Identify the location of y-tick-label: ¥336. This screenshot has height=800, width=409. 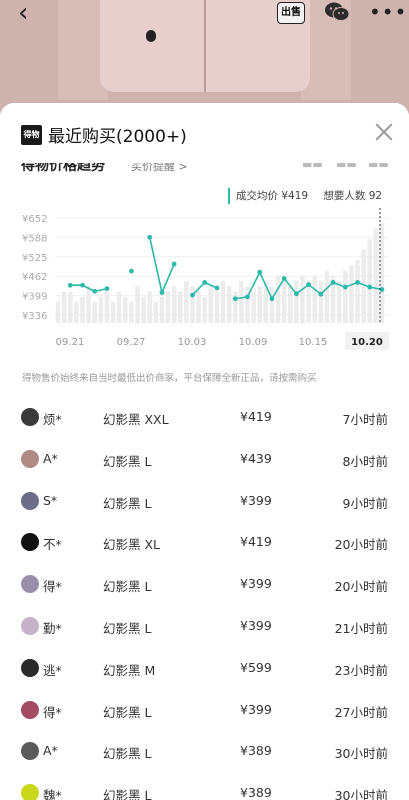
(34, 316).